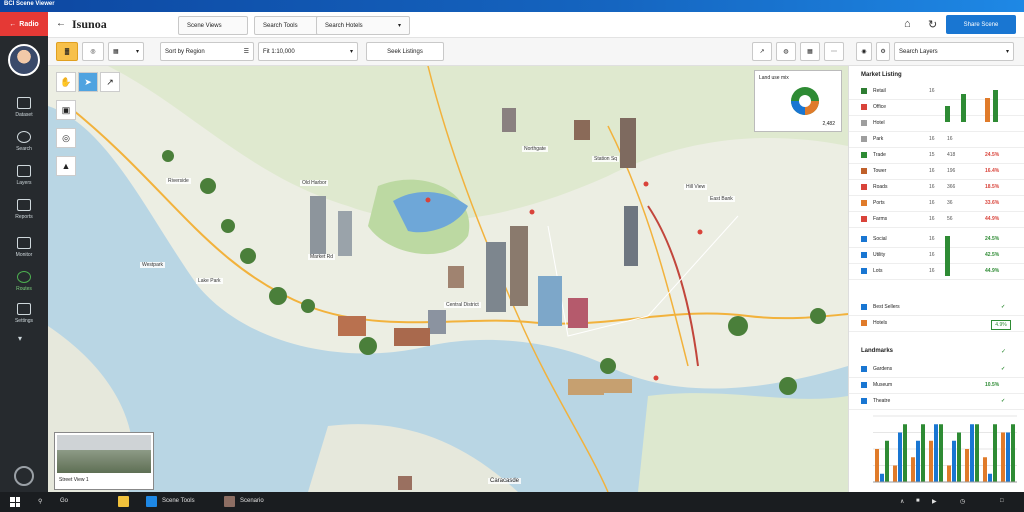 The width and height of the screenshot is (1024, 512). I want to click on table-icon: ▦, so click(810, 52).